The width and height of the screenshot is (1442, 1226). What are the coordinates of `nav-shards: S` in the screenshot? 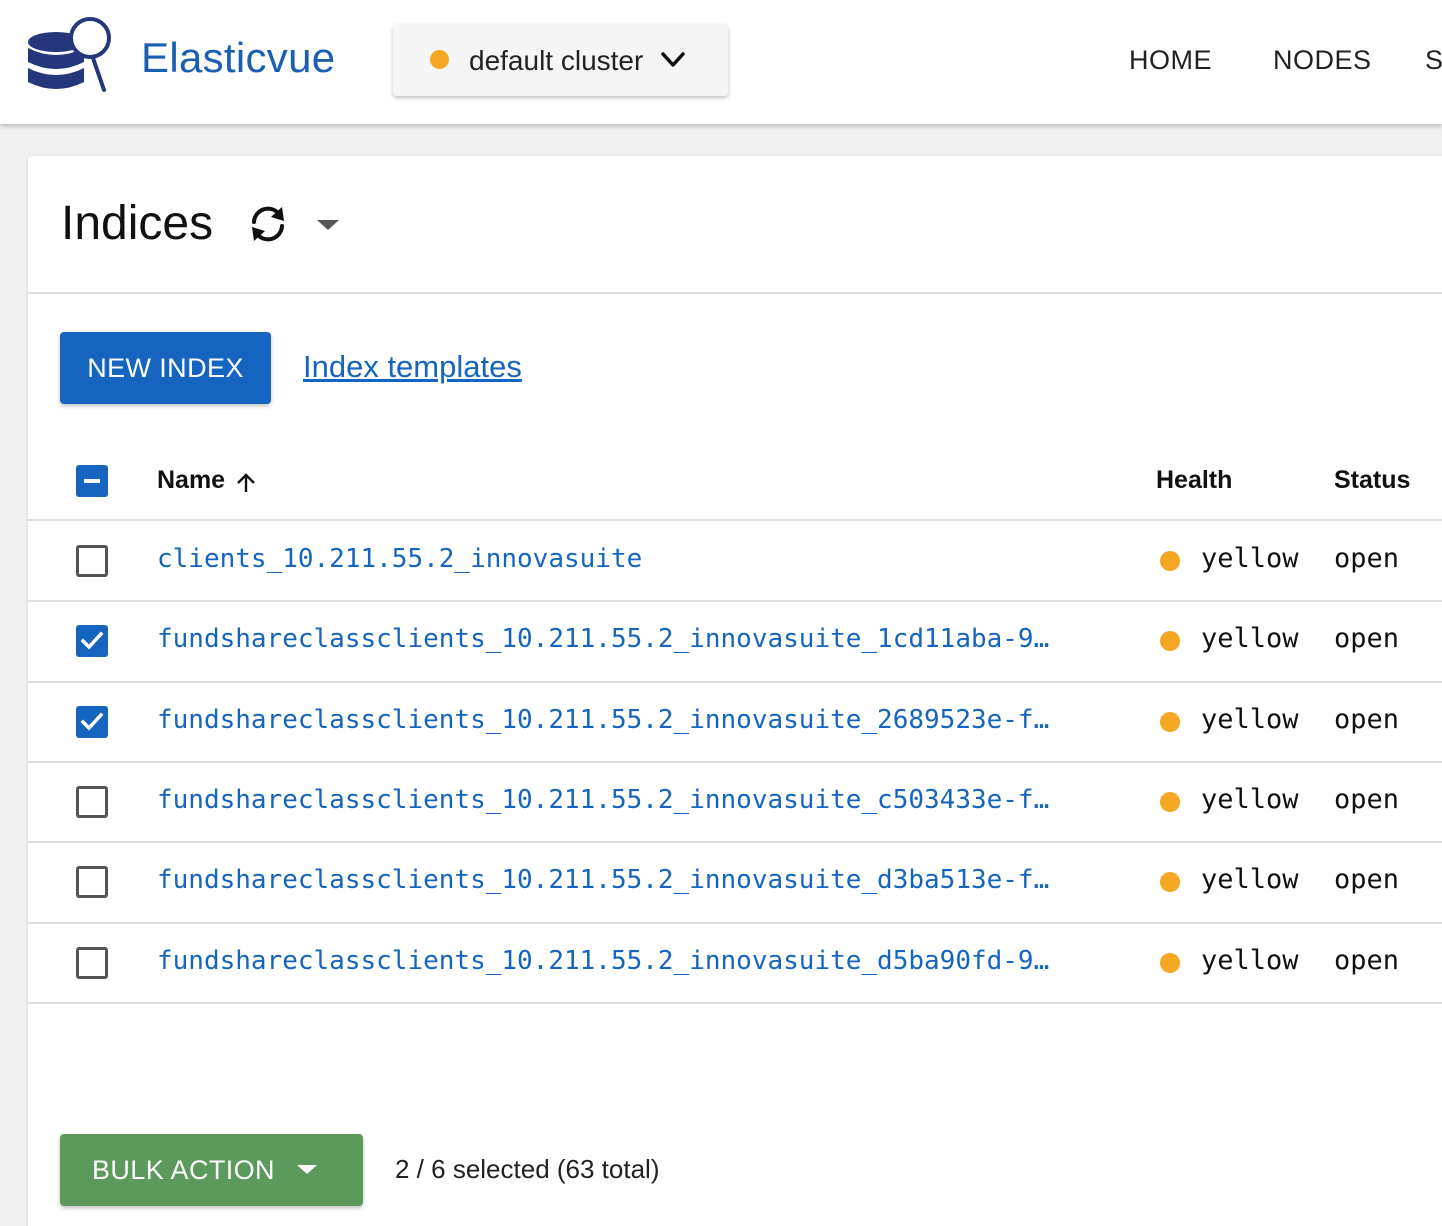 It's located at (1433, 60).